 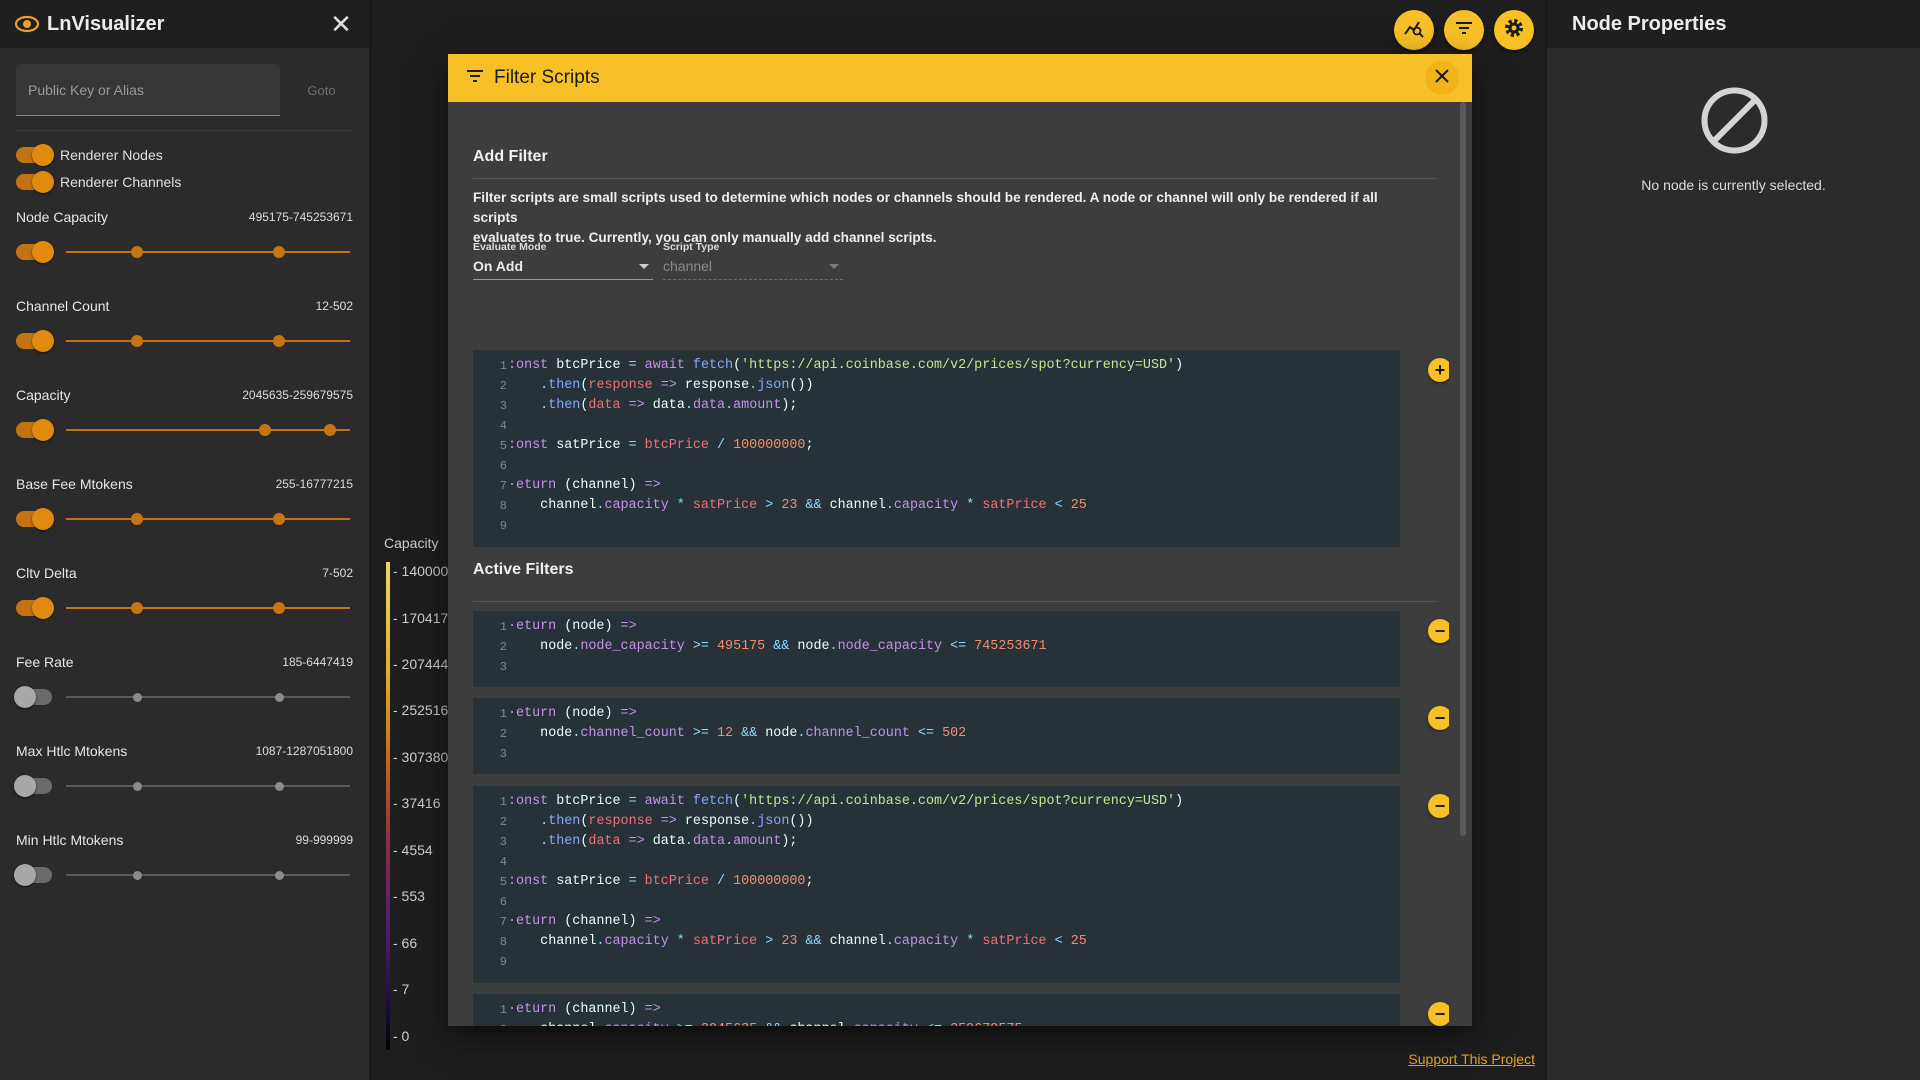 I want to click on legend-tick-label: - 66, so click(x=405, y=943).